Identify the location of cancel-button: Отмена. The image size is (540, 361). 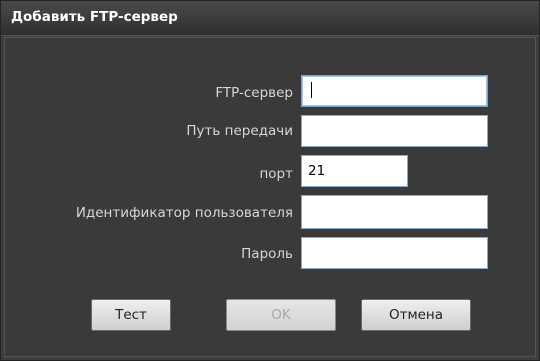
(416, 315).